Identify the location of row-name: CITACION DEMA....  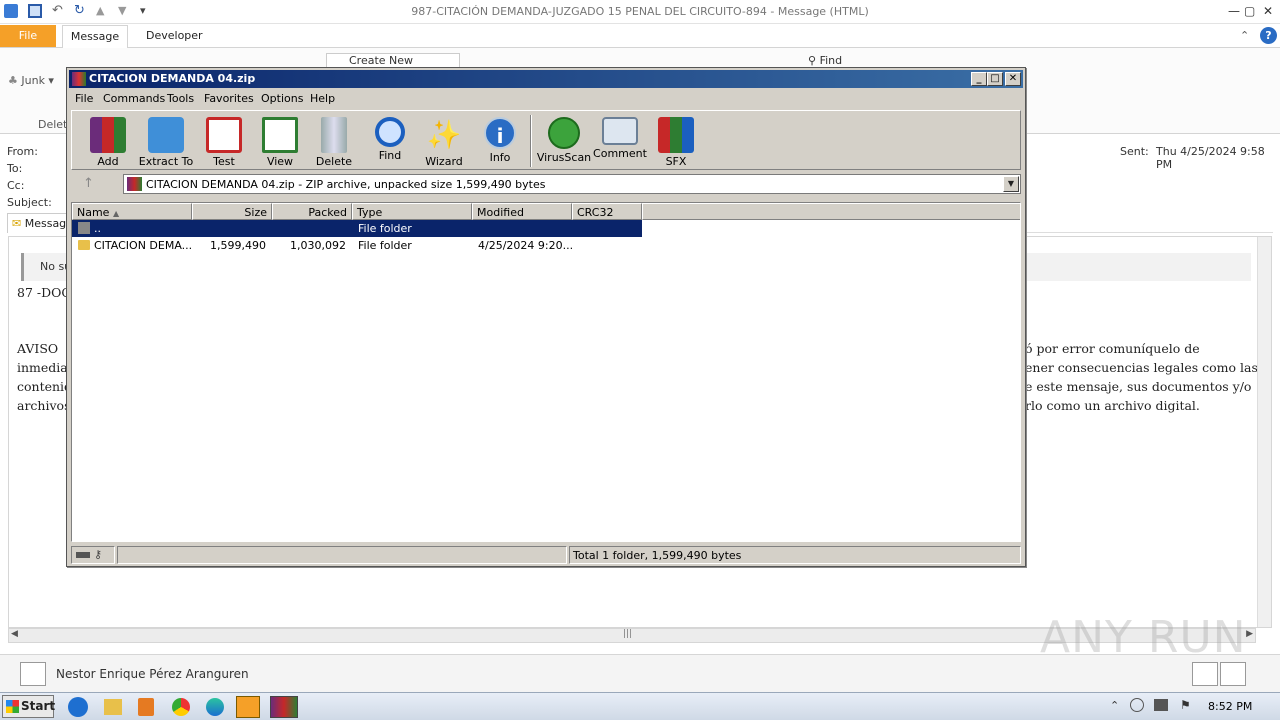
(143, 245).